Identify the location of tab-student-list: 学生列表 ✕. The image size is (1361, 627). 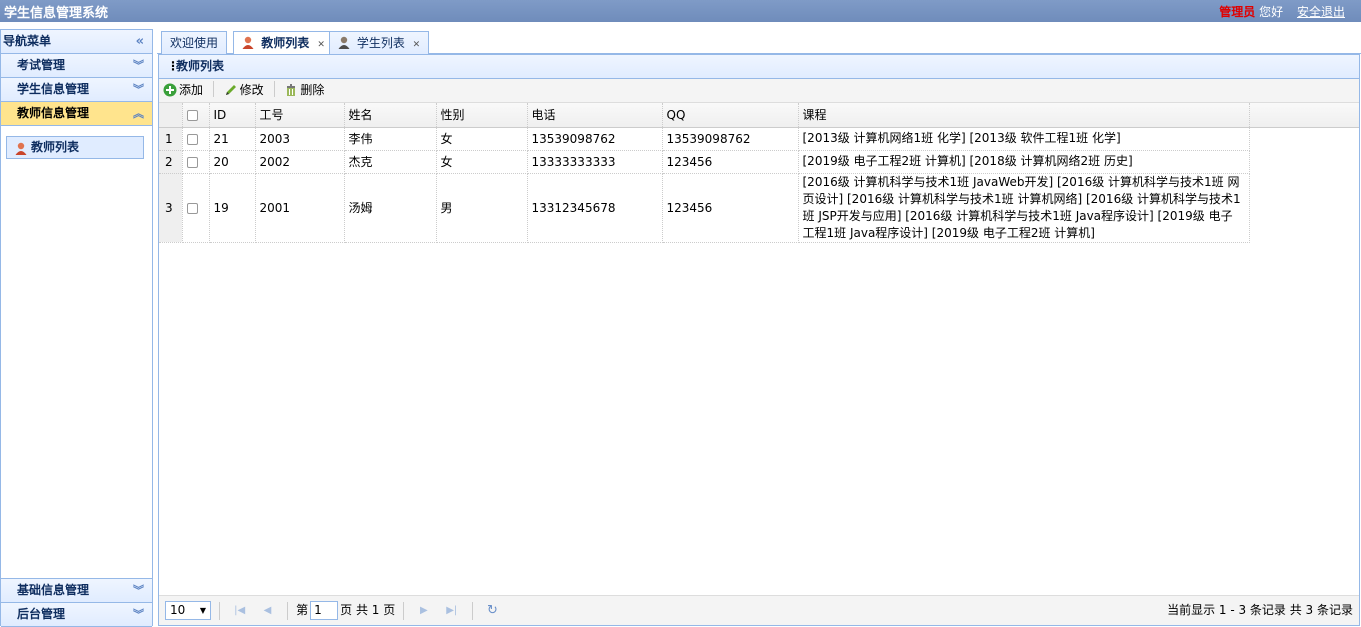
(379, 43).